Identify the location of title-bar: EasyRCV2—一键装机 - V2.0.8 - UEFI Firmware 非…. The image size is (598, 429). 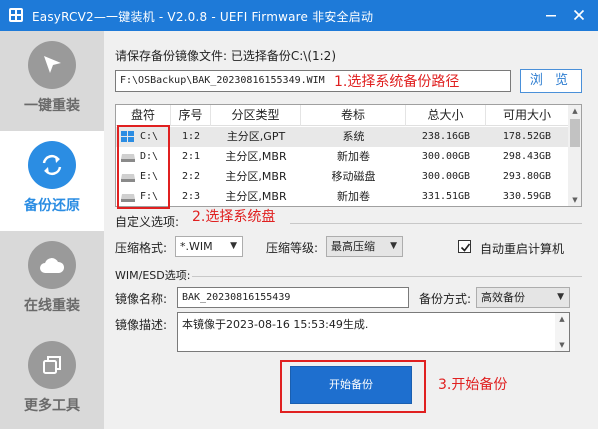
(299, 15).